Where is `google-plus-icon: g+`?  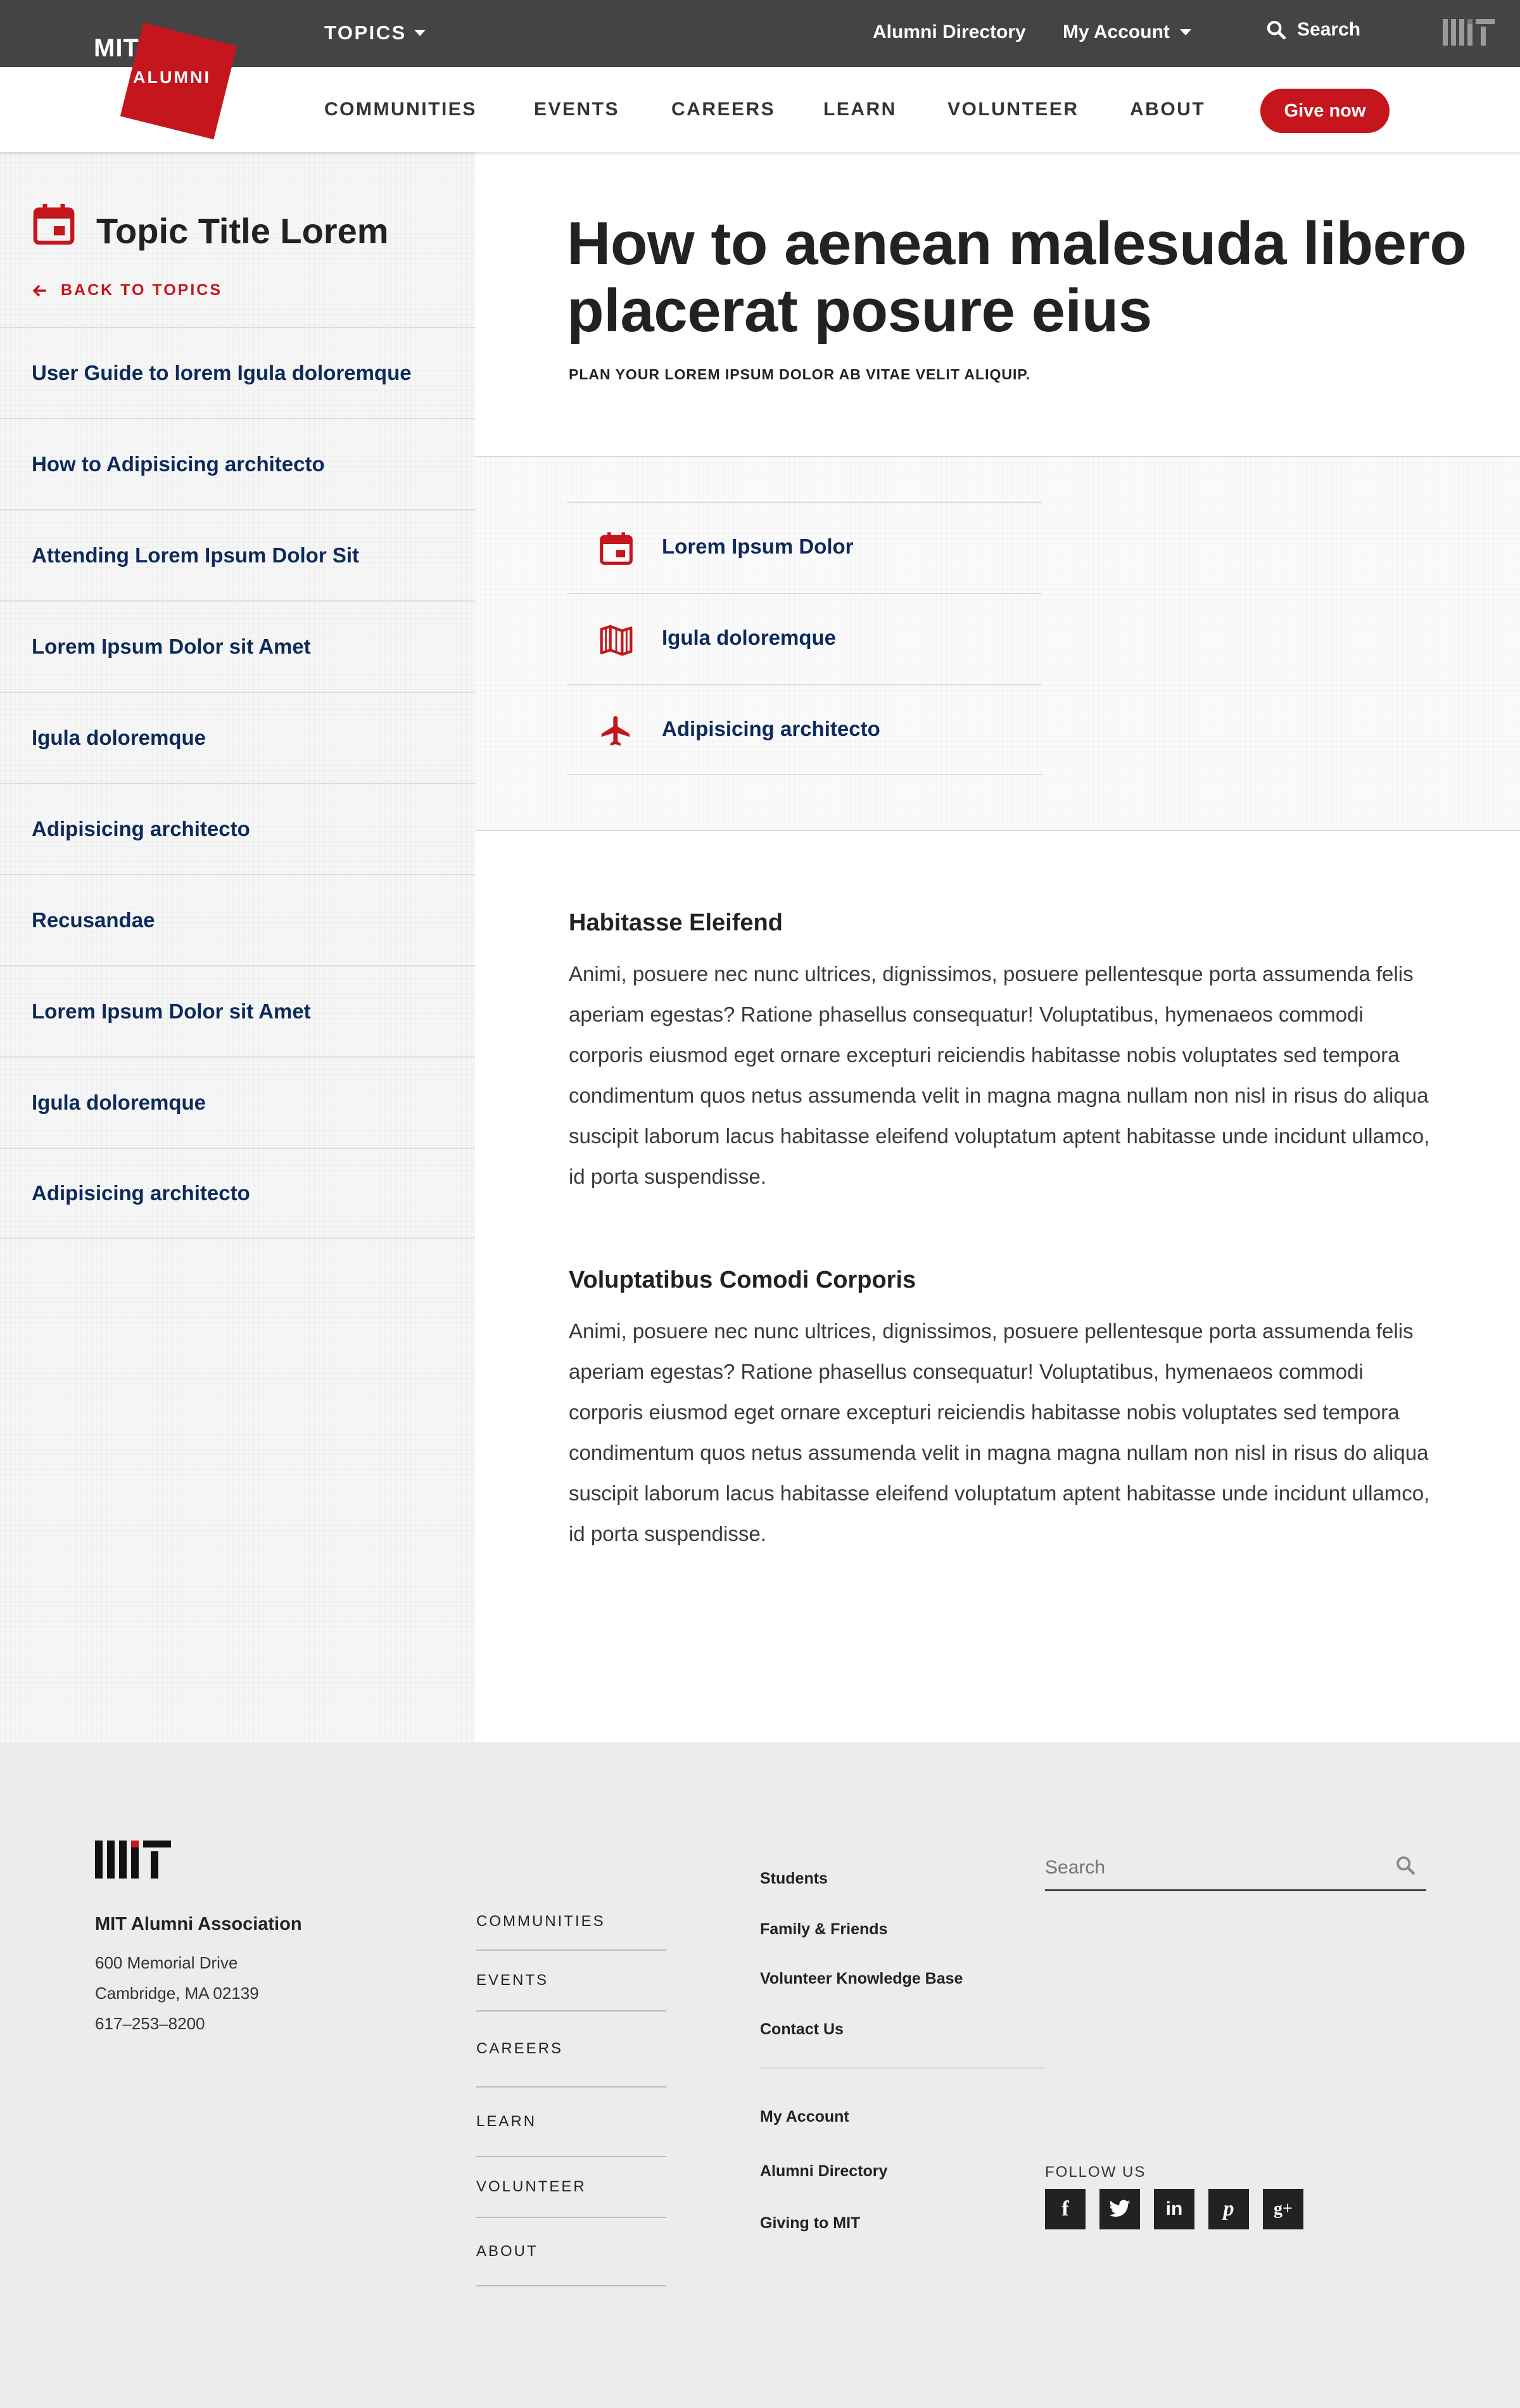
google-plus-icon: g+ is located at coordinates (1283, 2209).